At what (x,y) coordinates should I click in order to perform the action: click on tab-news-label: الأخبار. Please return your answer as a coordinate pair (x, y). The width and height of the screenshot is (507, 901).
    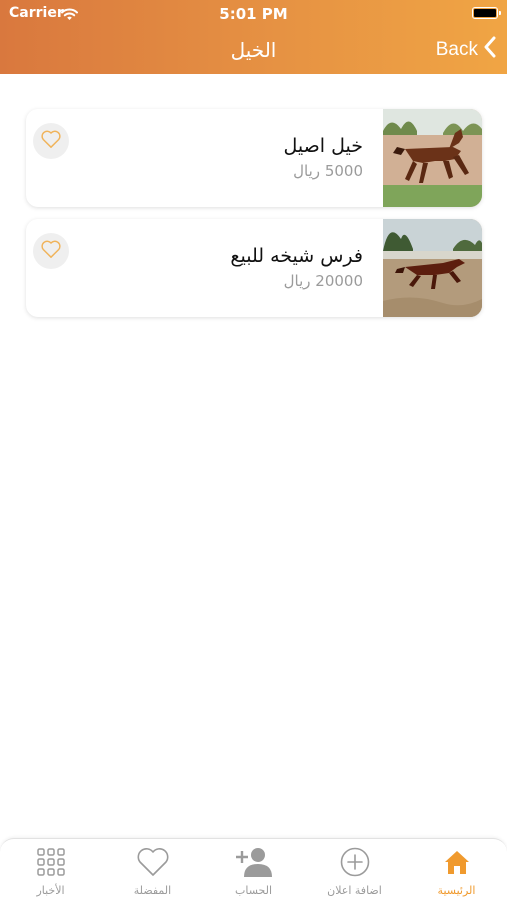
    Looking at the image, I should click on (50, 890).